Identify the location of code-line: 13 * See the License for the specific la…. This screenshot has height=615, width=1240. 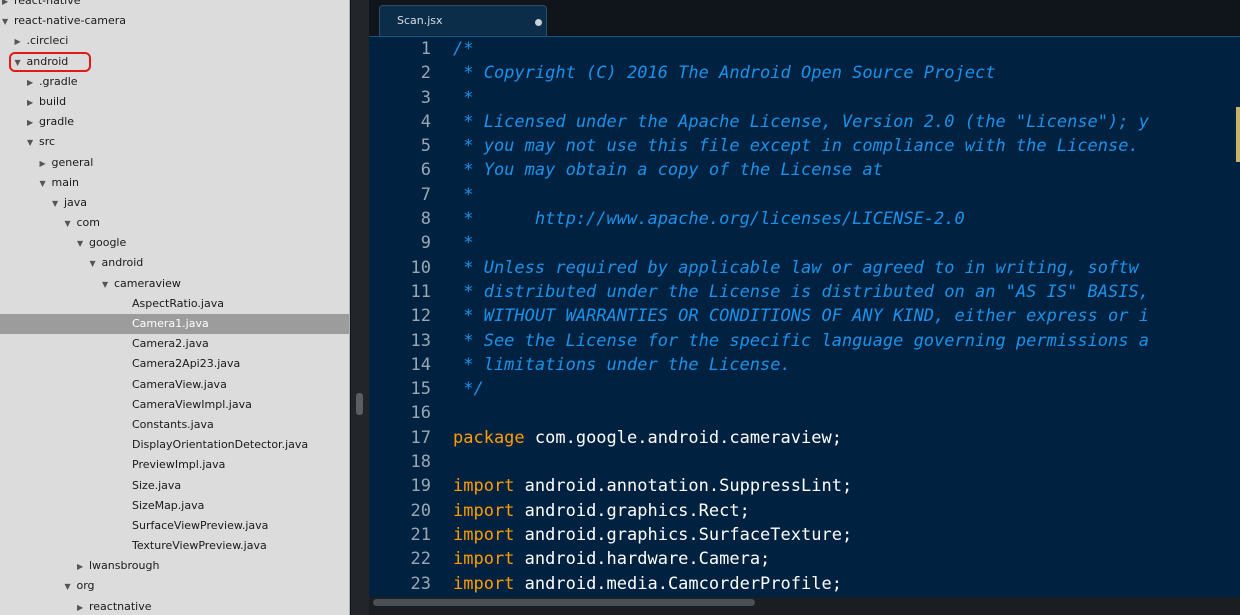
(804, 341).